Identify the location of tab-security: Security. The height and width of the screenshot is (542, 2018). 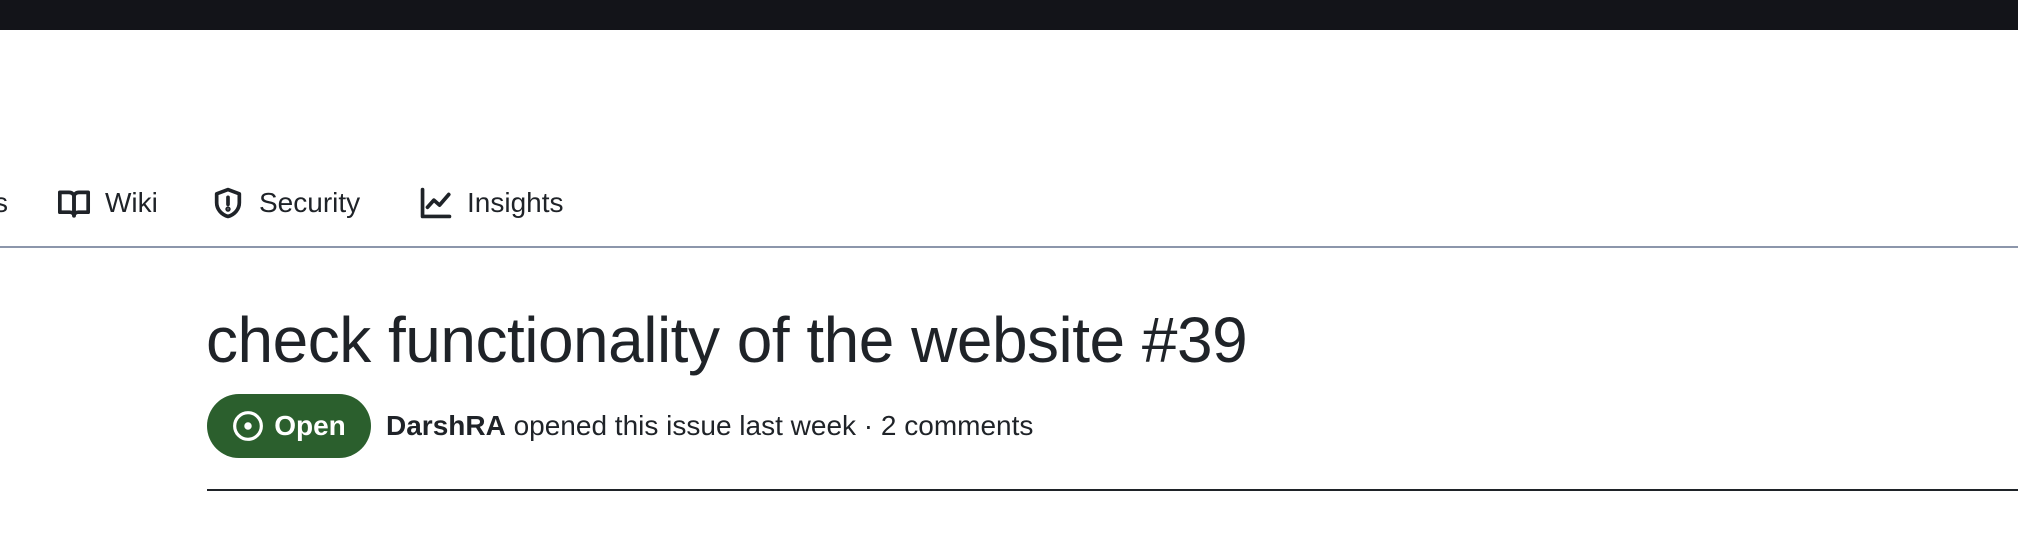
(285, 203).